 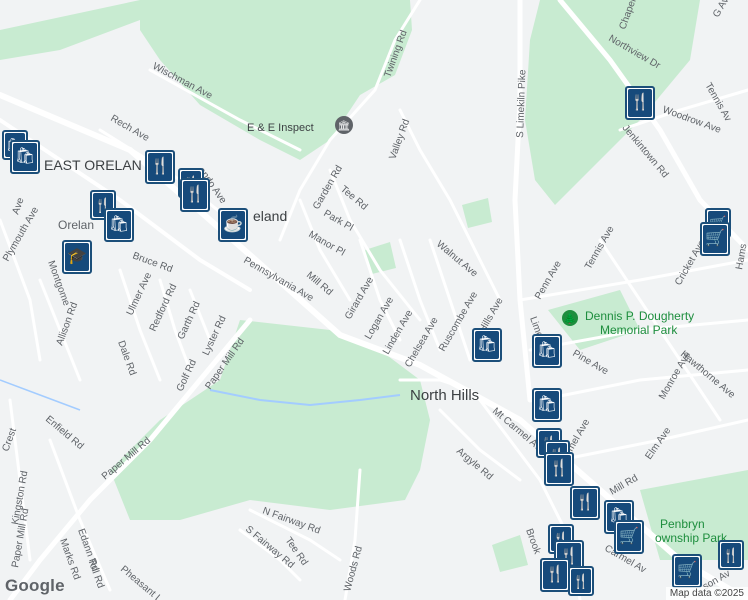 I want to click on road-label: Park Pl, so click(x=338, y=221).